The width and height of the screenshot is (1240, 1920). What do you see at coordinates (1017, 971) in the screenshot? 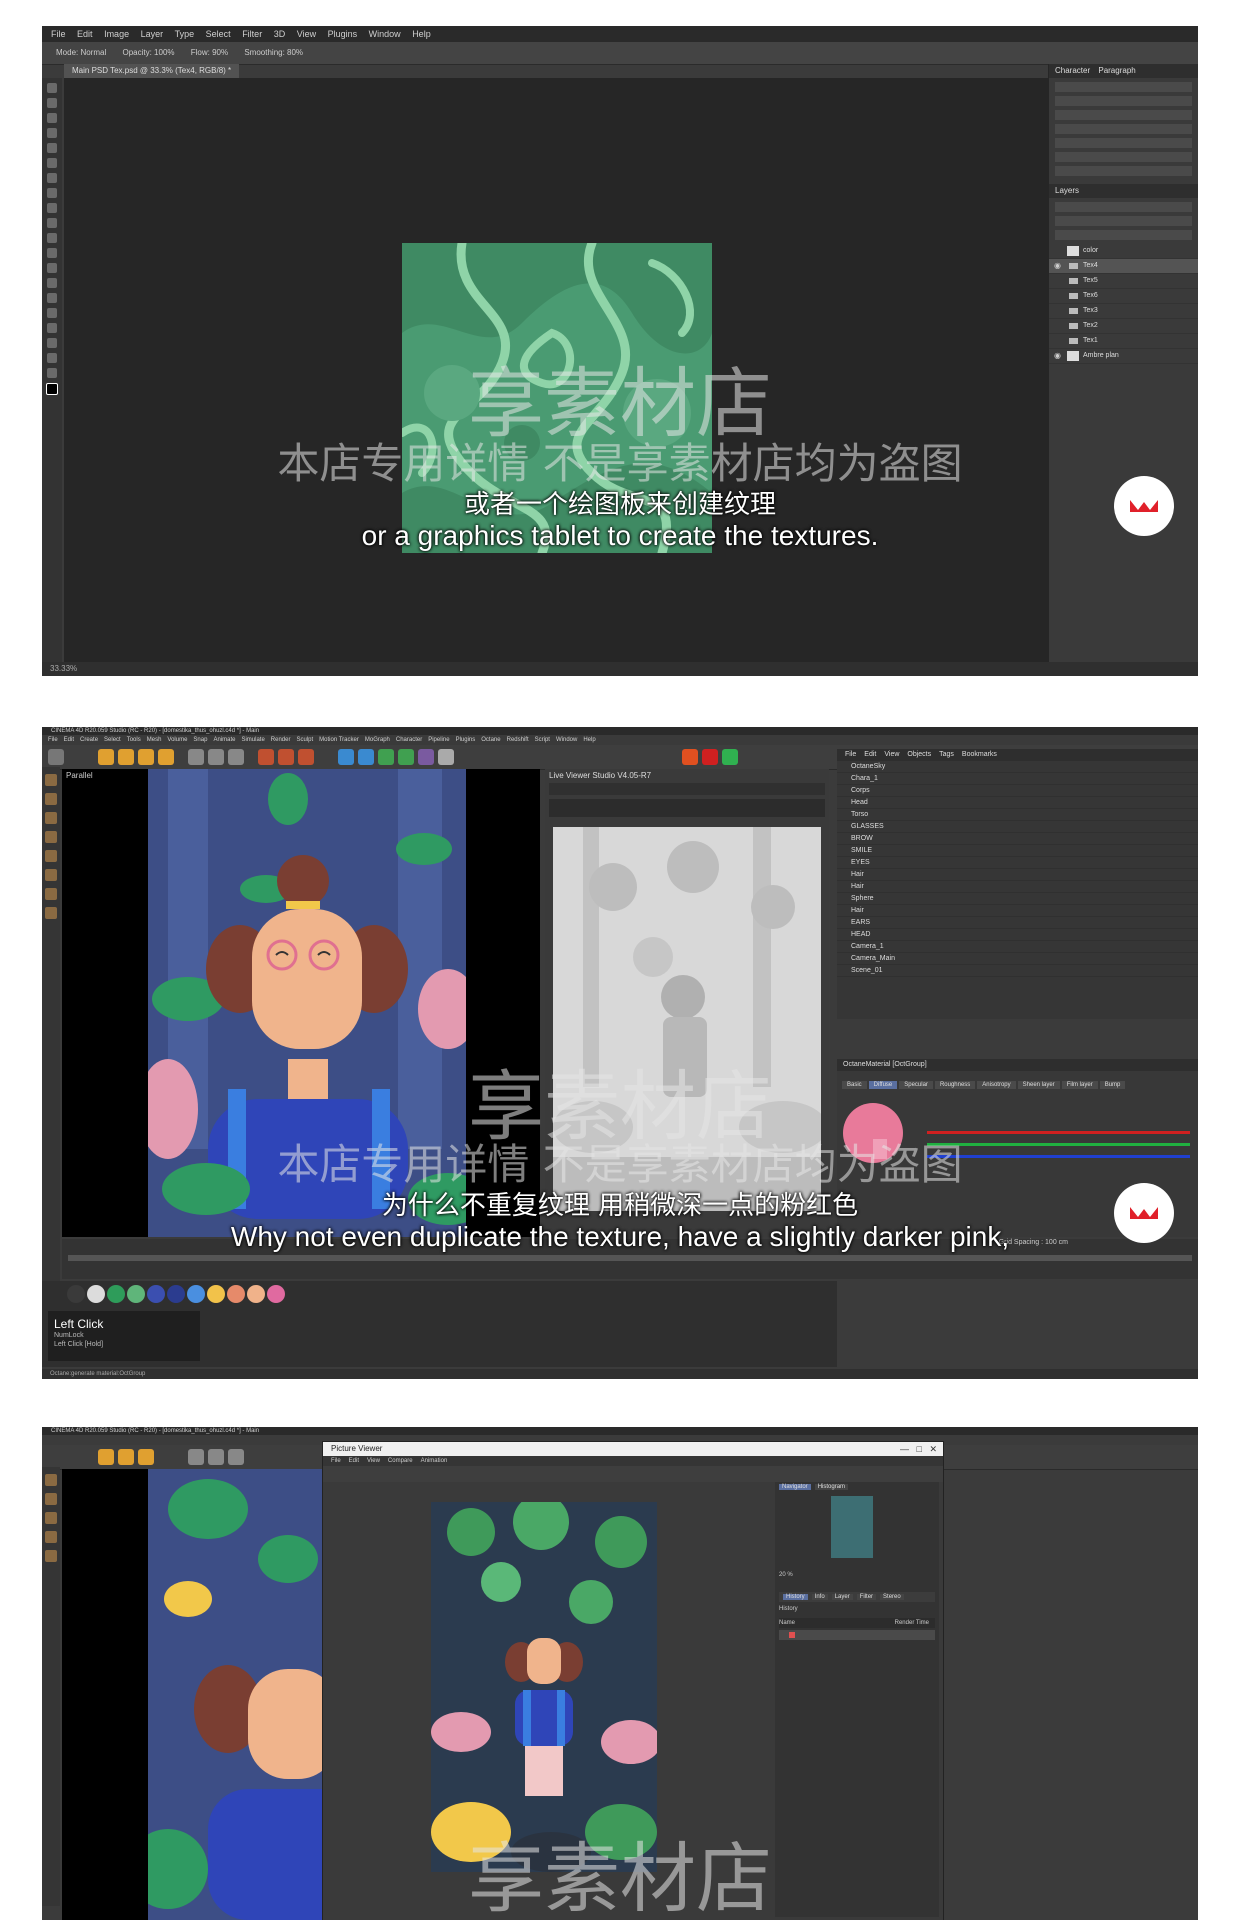
I see `object-row: Scene_01` at bounding box center [1017, 971].